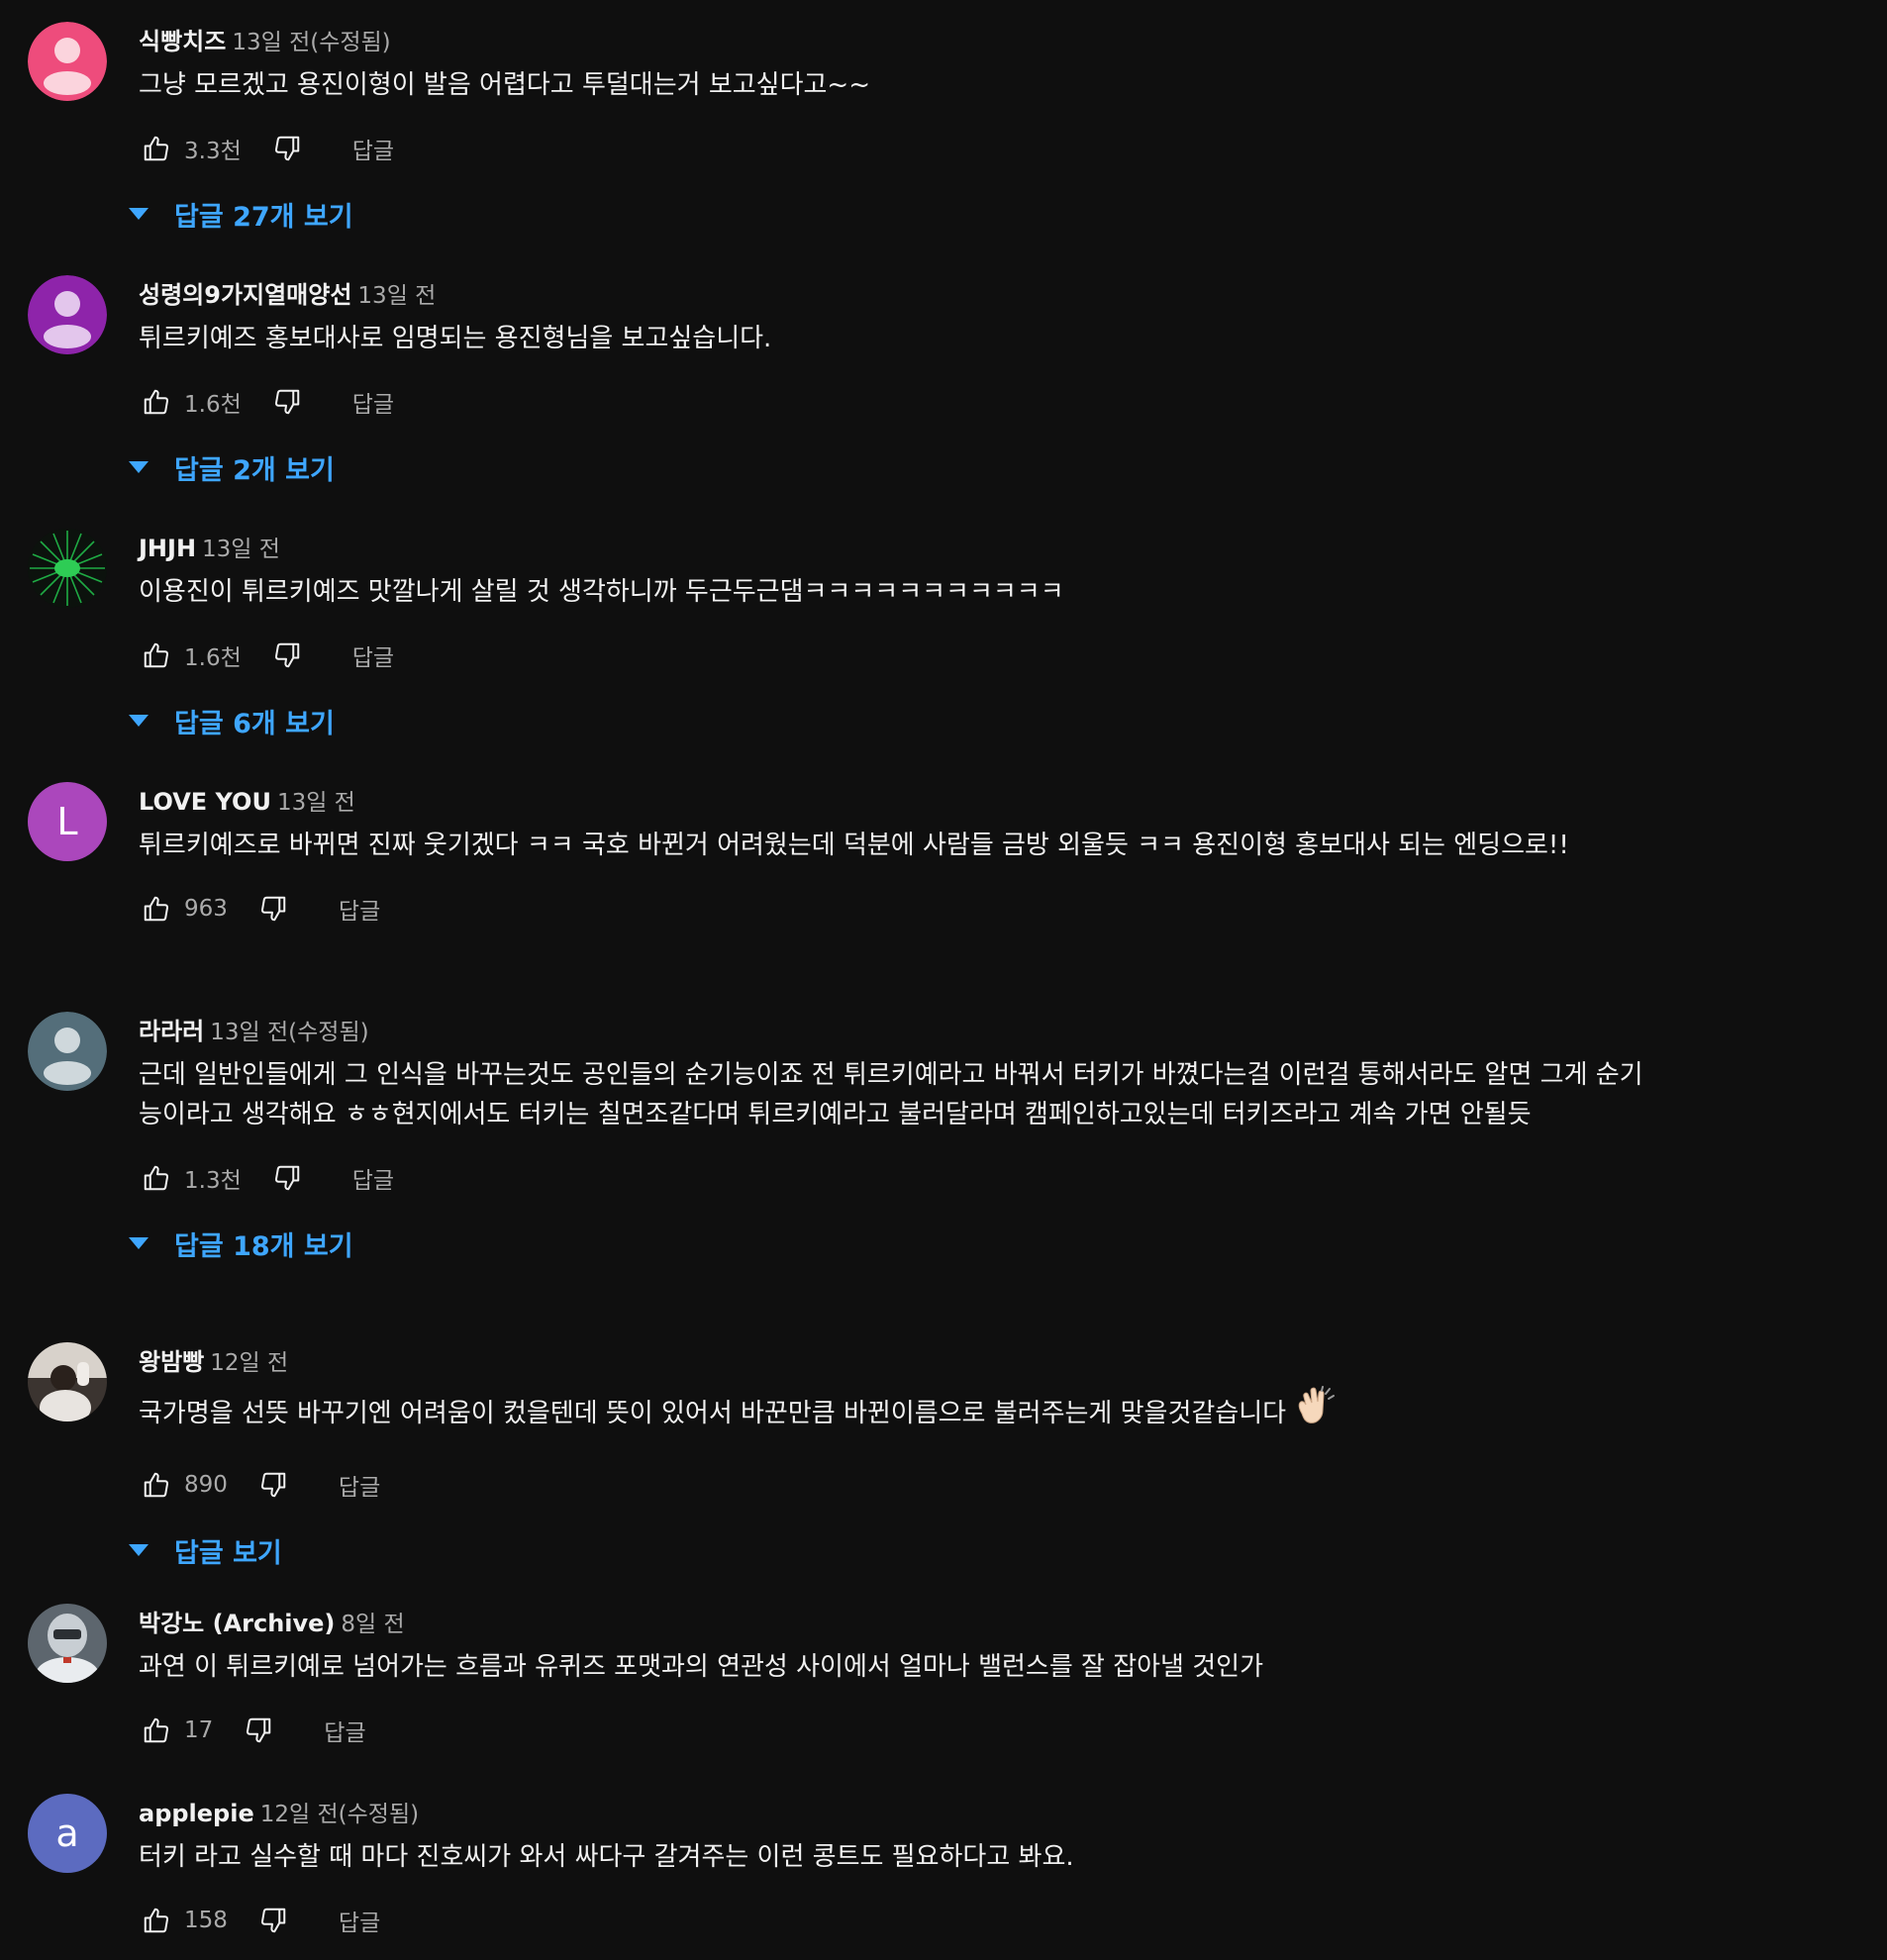  Describe the element at coordinates (886, 1550) in the screenshot. I see `view-replies-button: 답글 보기` at that location.